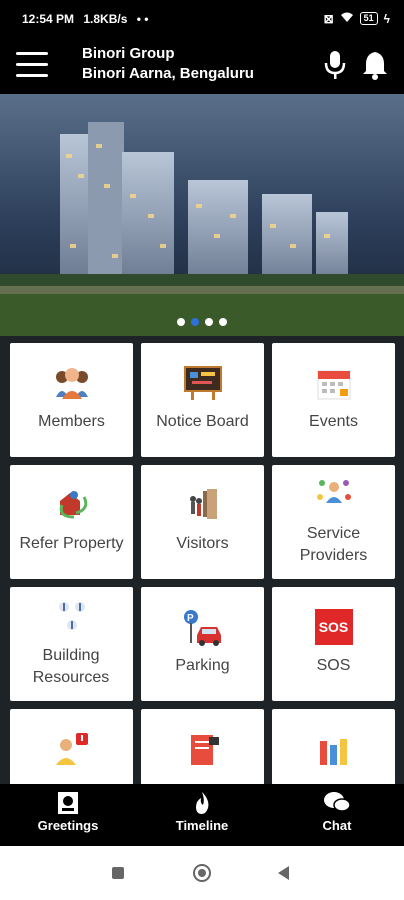  I want to click on tile-notice-board: Notice Board, so click(202, 400).